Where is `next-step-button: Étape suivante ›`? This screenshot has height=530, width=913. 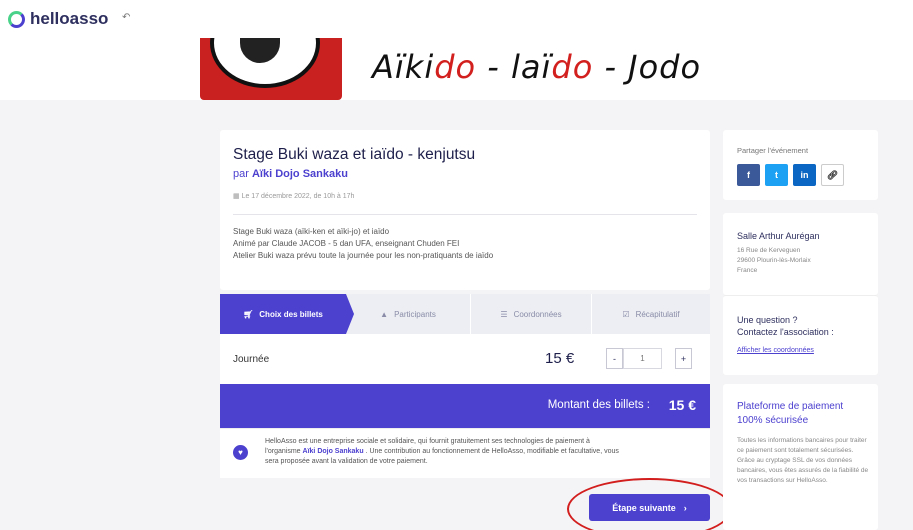
next-step-button: Étape suivante › is located at coordinates (649, 507).